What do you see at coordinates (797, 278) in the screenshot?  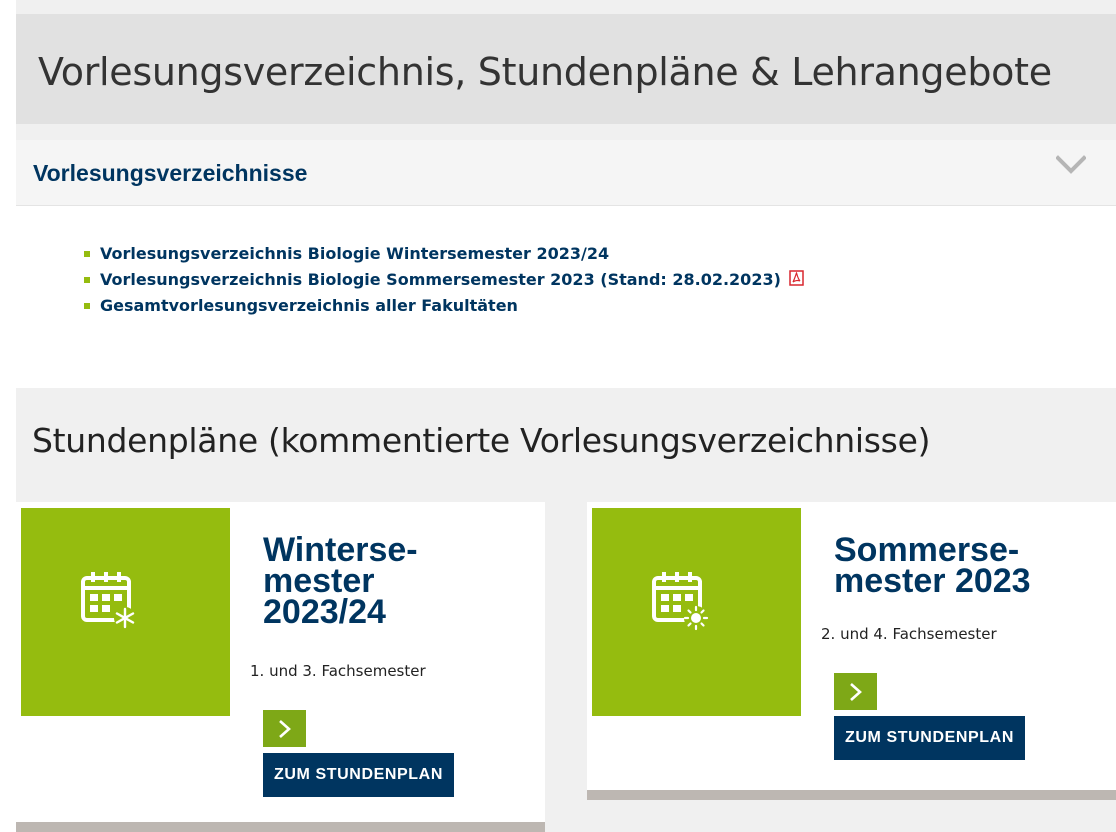 I see `pdf-icon` at bounding box center [797, 278].